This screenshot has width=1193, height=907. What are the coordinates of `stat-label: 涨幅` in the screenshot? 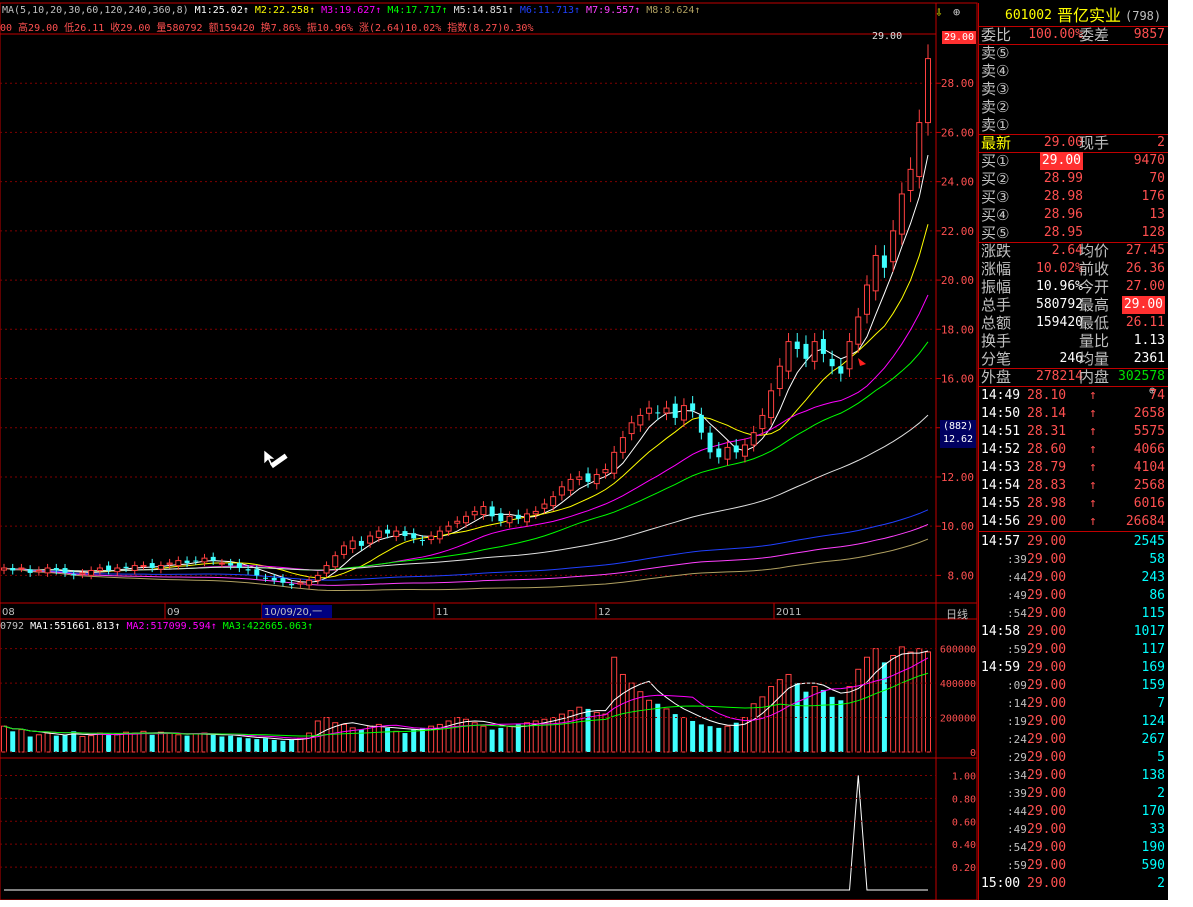 It's located at (996, 269).